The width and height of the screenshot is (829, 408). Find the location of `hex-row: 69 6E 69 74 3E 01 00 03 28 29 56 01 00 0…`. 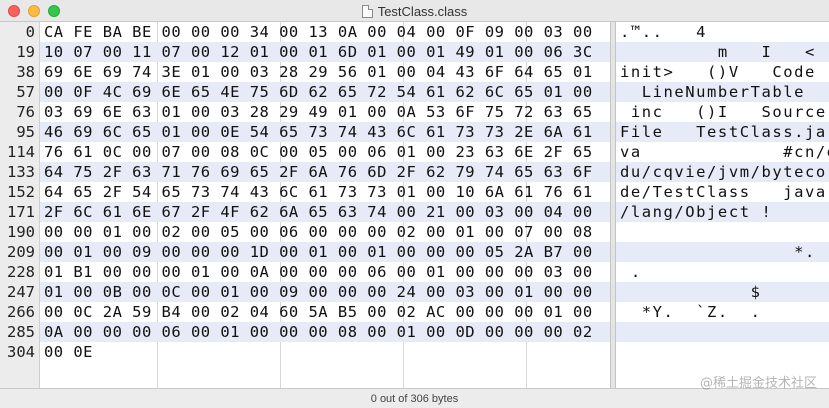

hex-row: 69 6E 69 74 3E 01 00 03 28 29 56 01 00 0… is located at coordinates (327, 72).